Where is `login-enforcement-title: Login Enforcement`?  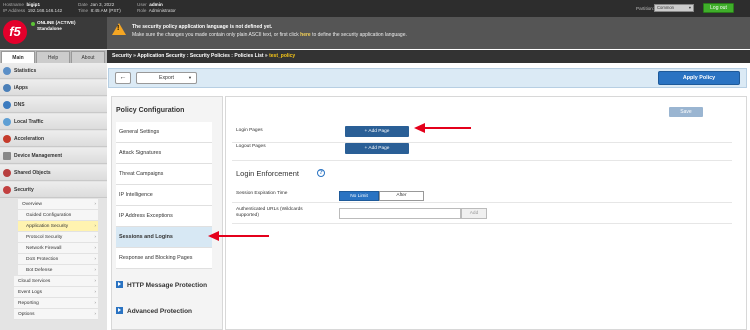
login-enforcement-title: Login Enforcement is located at coordinates (267, 173).